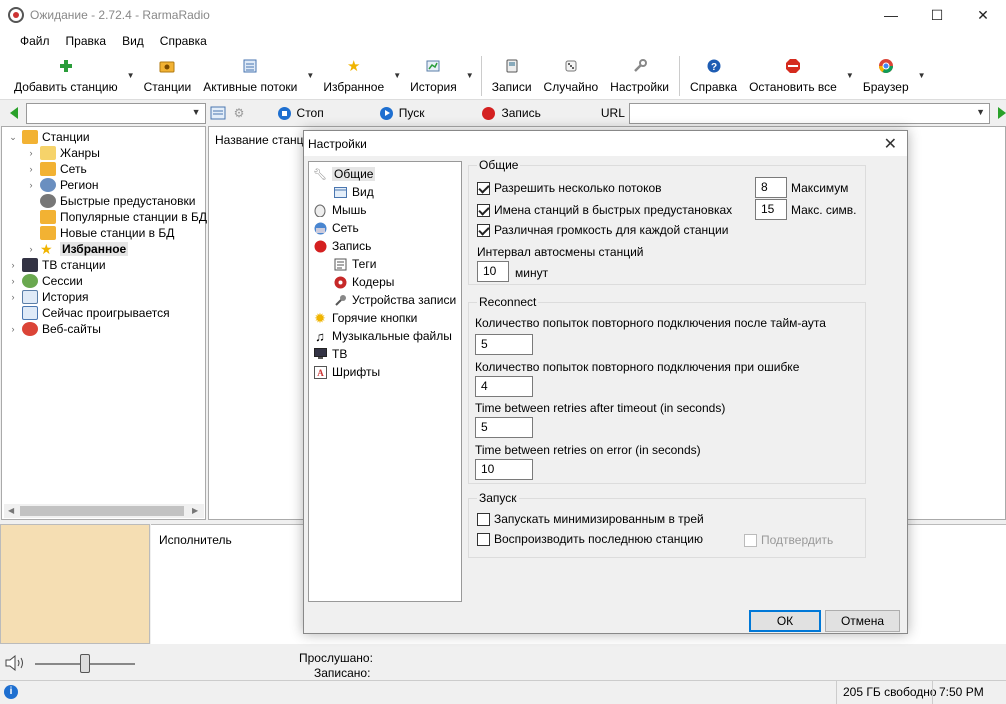 This screenshot has width=1006, height=704. I want to click on column-header-station-name: Название станци, so click(262, 140).